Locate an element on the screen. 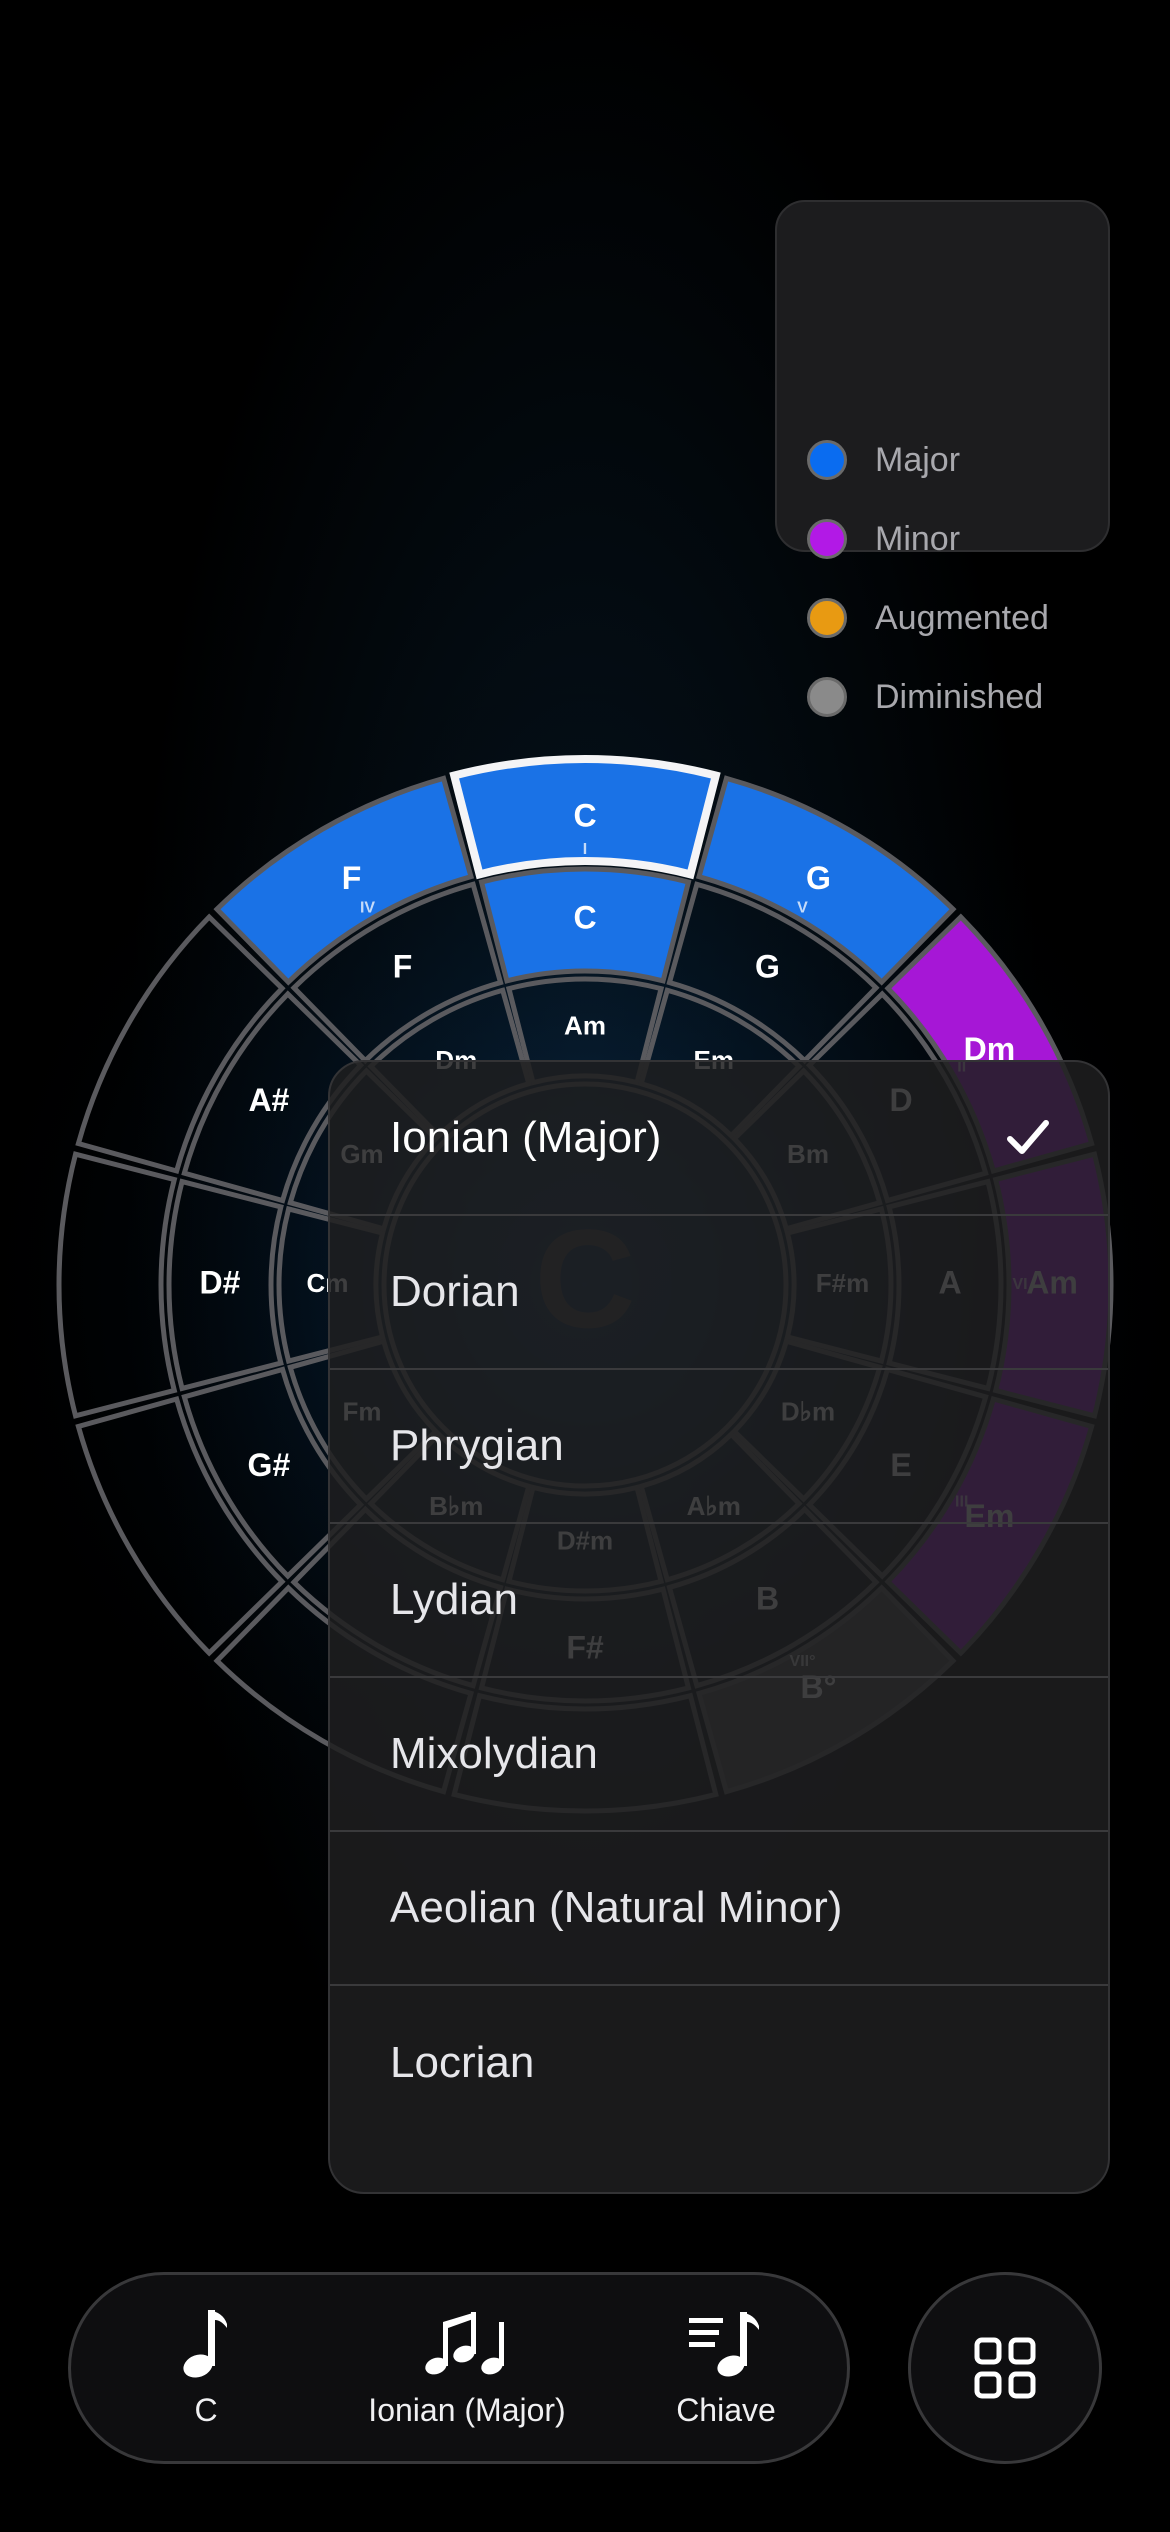 The width and height of the screenshot is (1170, 2532). key-signature-tab: Chiave is located at coordinates (726, 2368).